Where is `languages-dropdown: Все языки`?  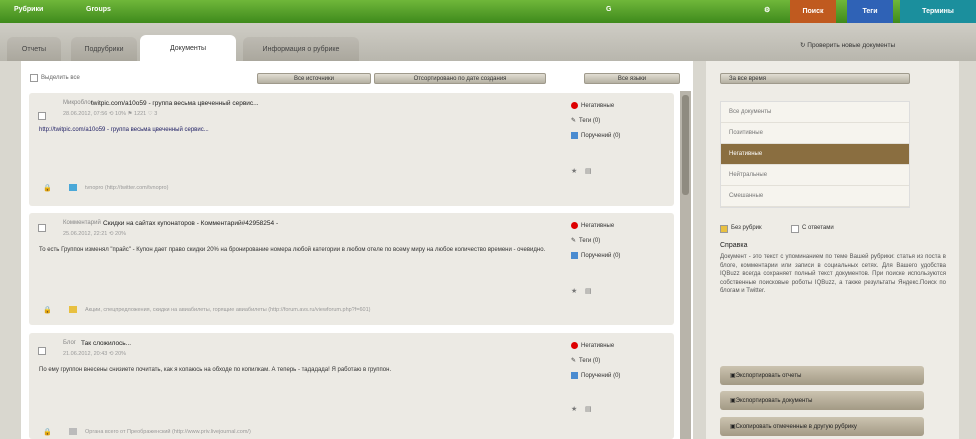 languages-dropdown: Все языки is located at coordinates (632, 78).